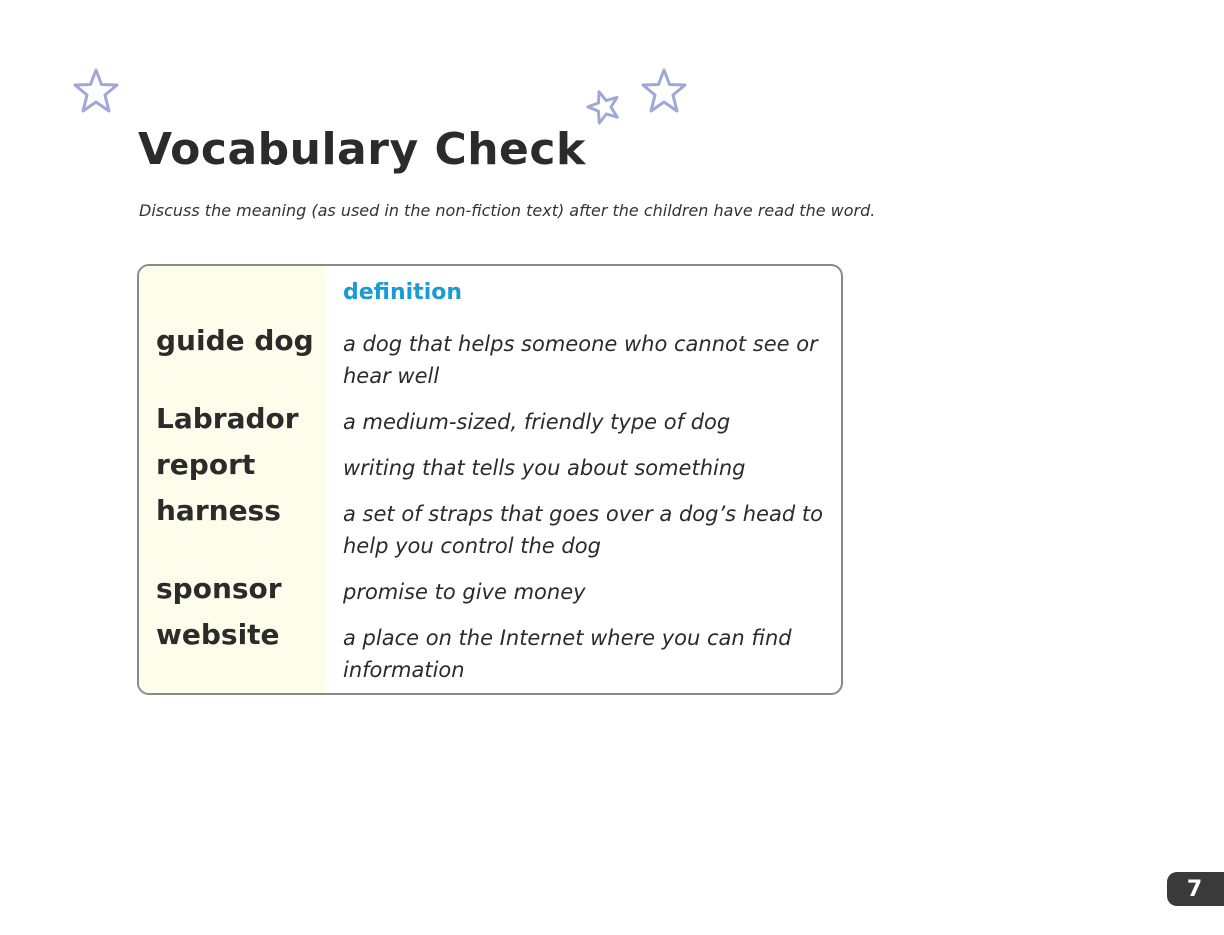 This screenshot has height=935, width=1224. I want to click on vocab-word: guide dog, so click(235, 340).